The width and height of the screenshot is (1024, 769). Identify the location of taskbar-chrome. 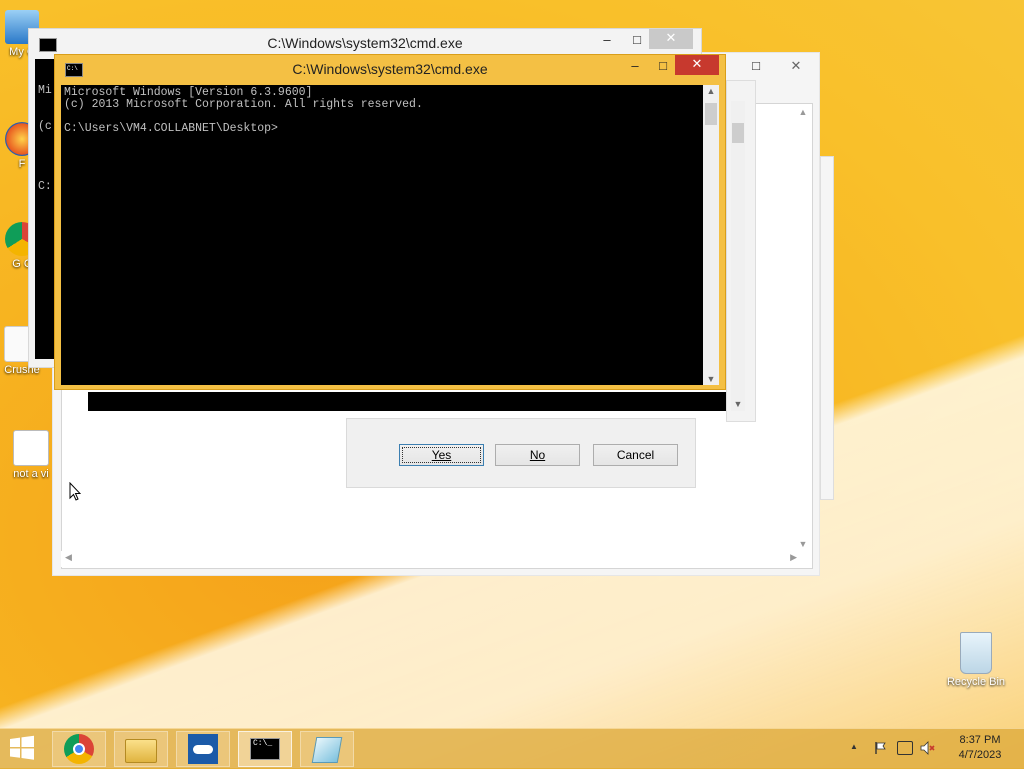
(79, 749).